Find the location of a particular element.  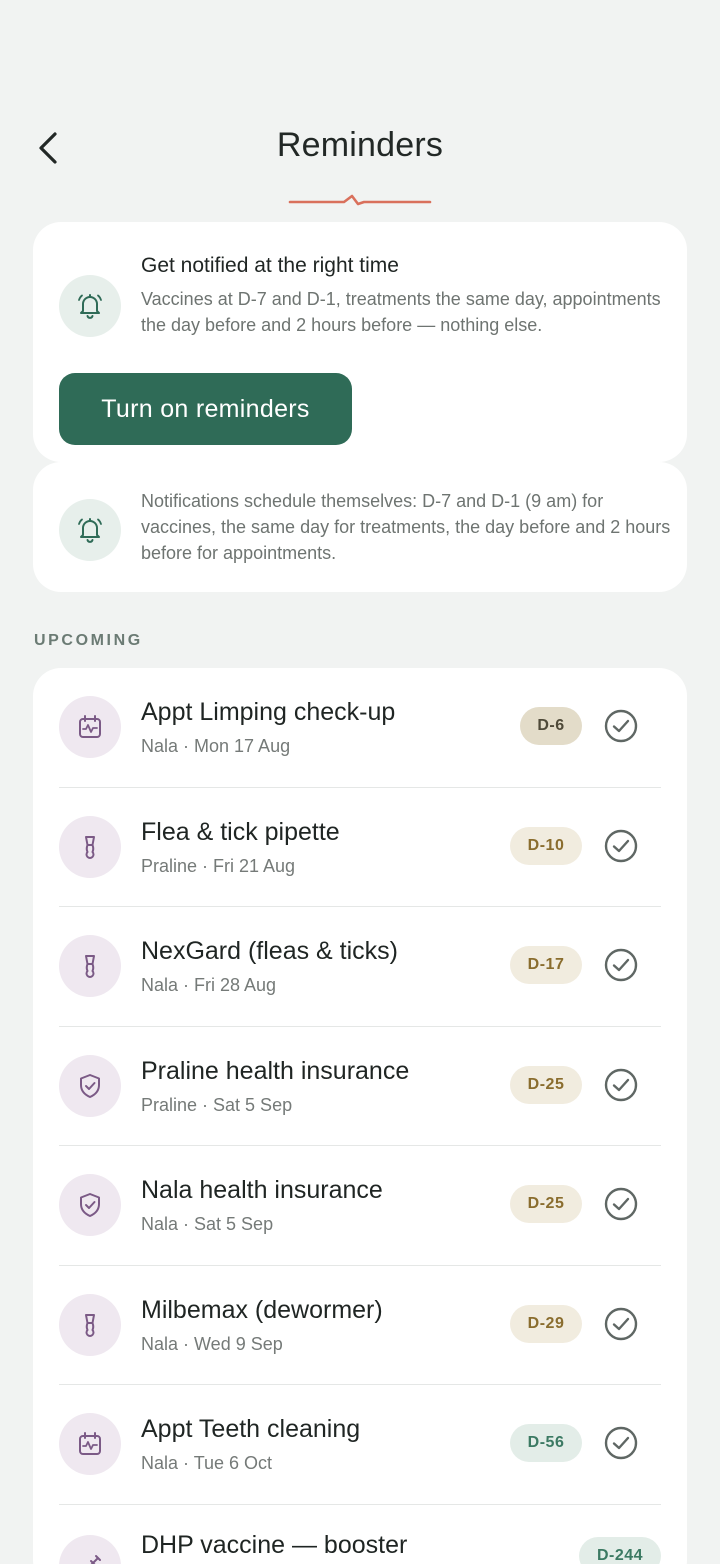

reminder-subtitle: Nala · Mon 17 Aug is located at coordinates (216, 746).